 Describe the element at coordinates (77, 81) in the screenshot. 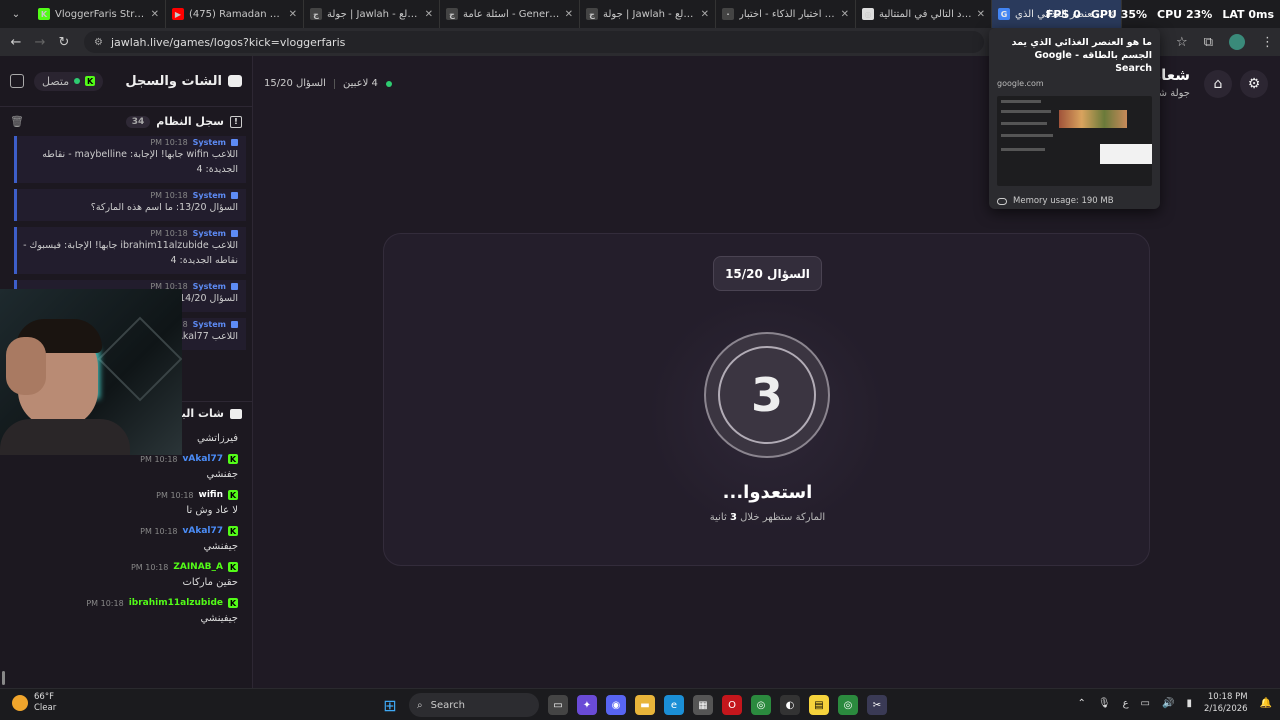

I see `online-dot-icon` at that location.